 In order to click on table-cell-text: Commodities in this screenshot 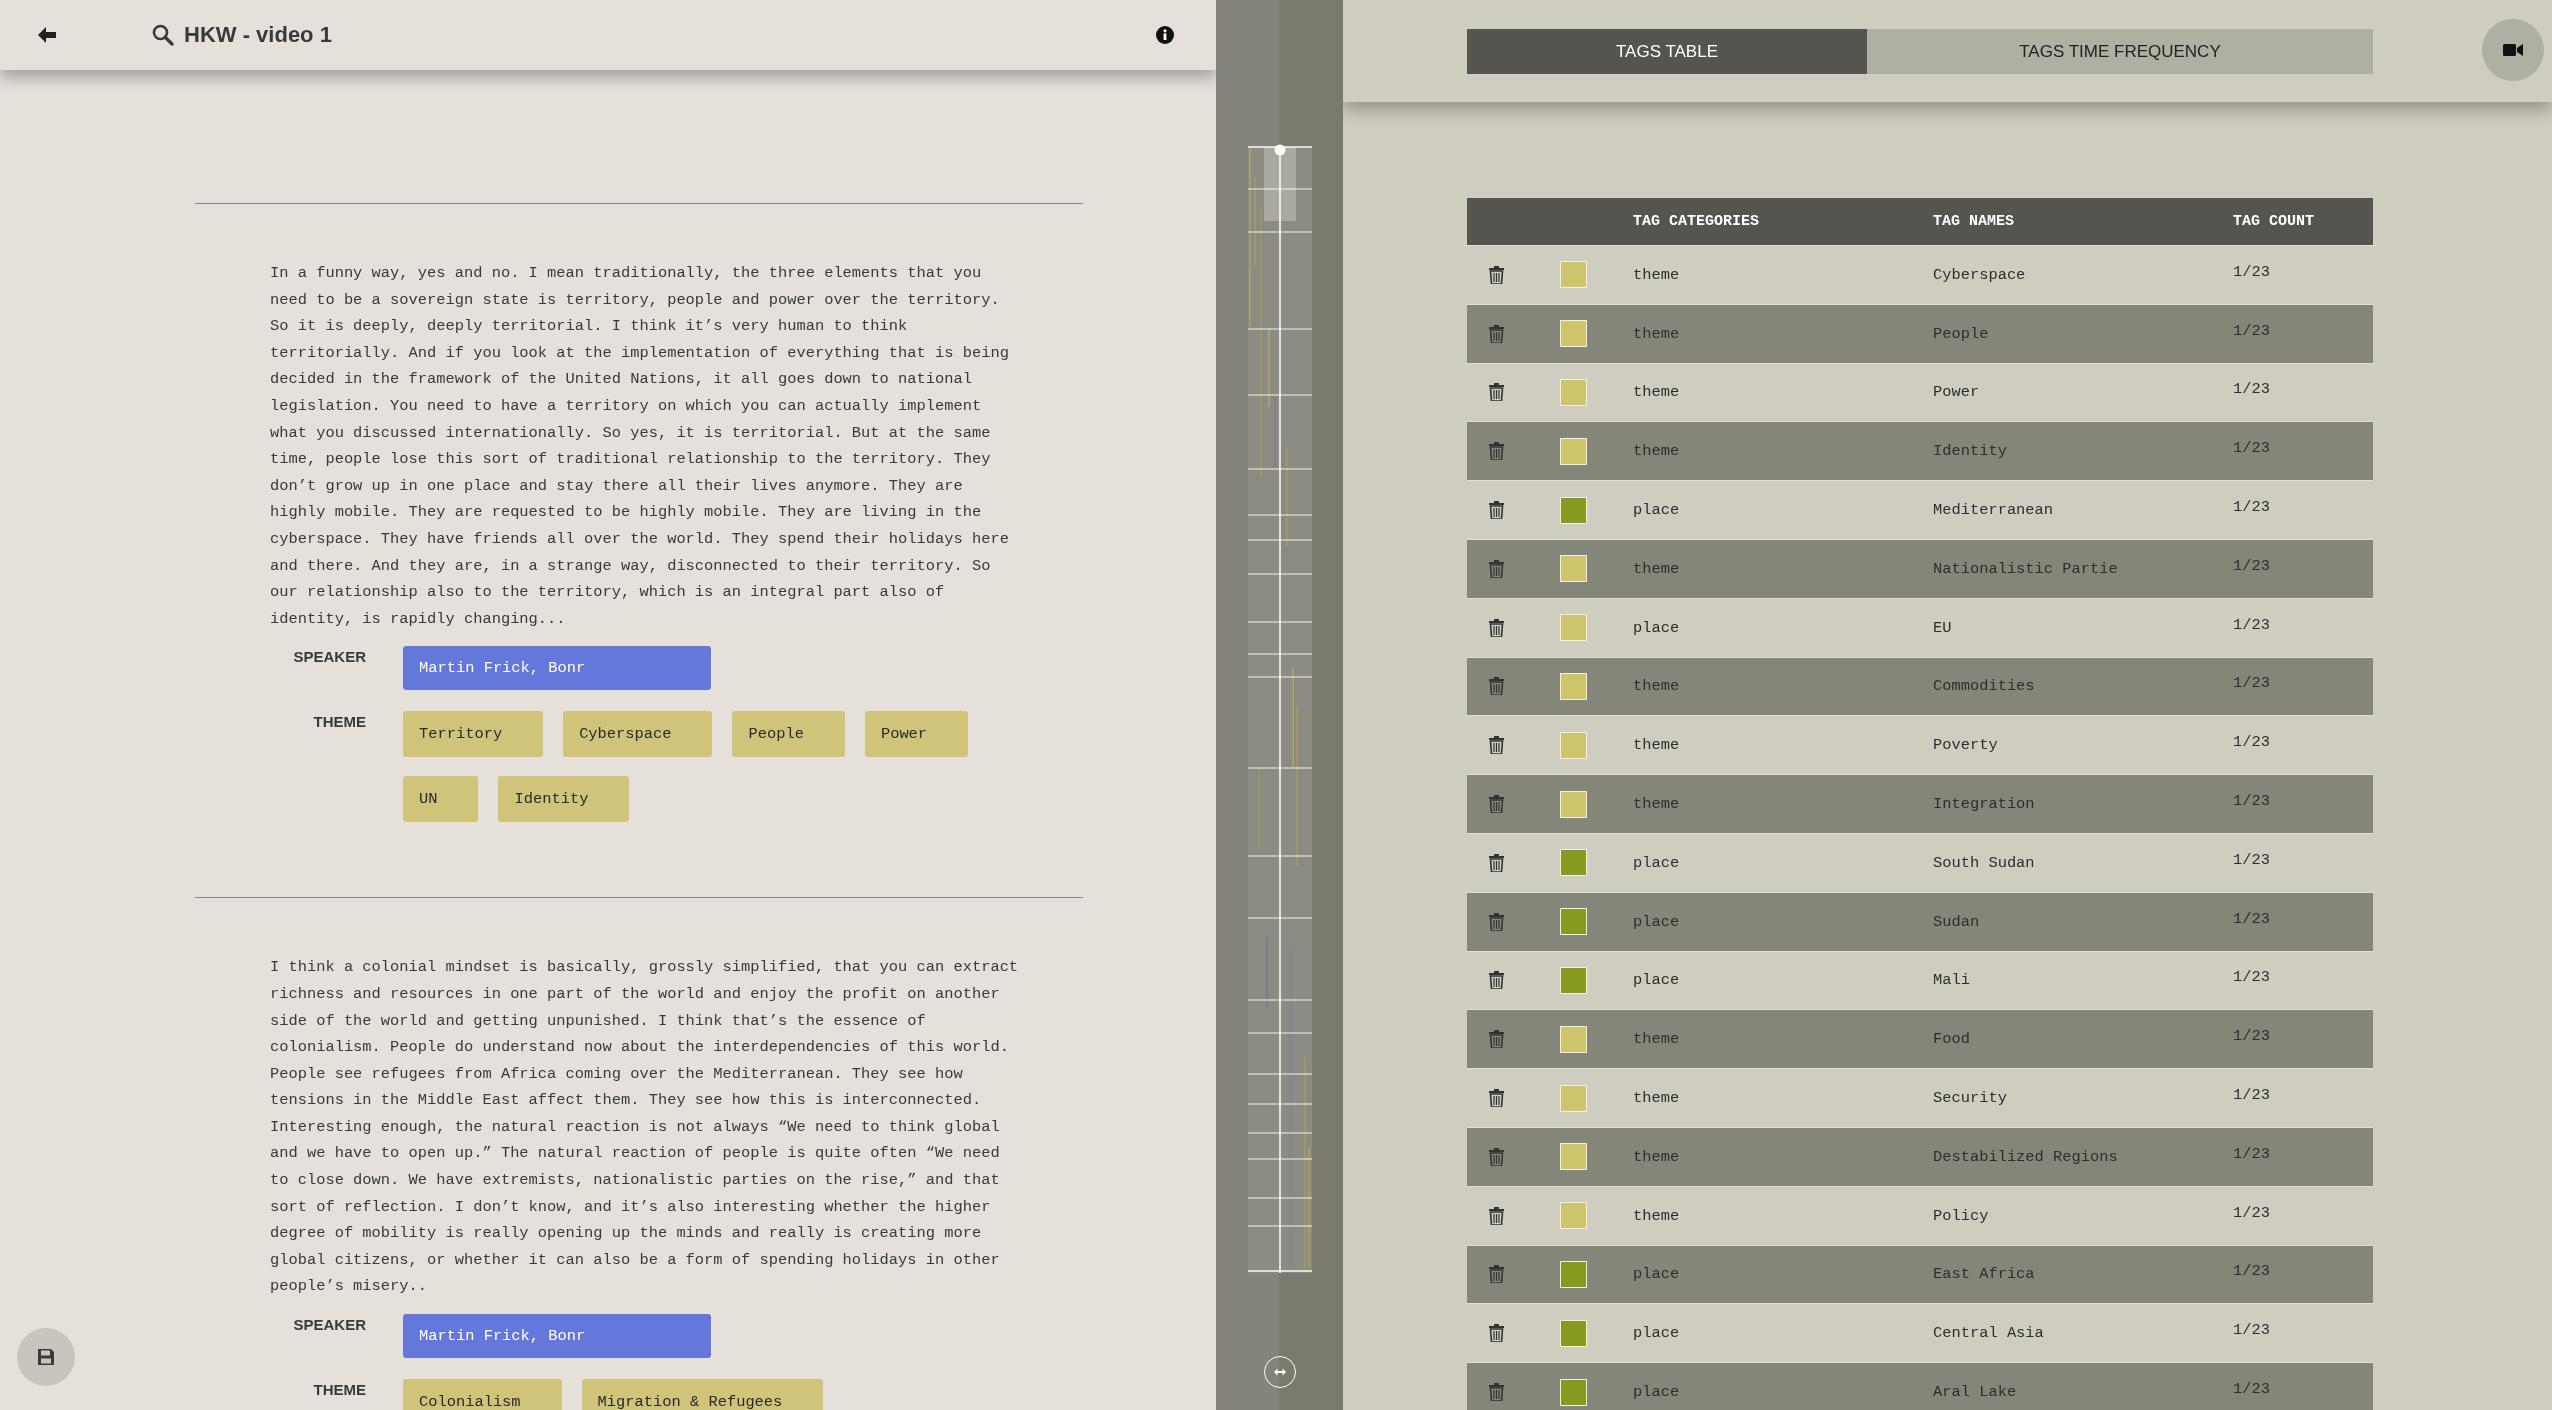, I will do `click(1984, 686)`.